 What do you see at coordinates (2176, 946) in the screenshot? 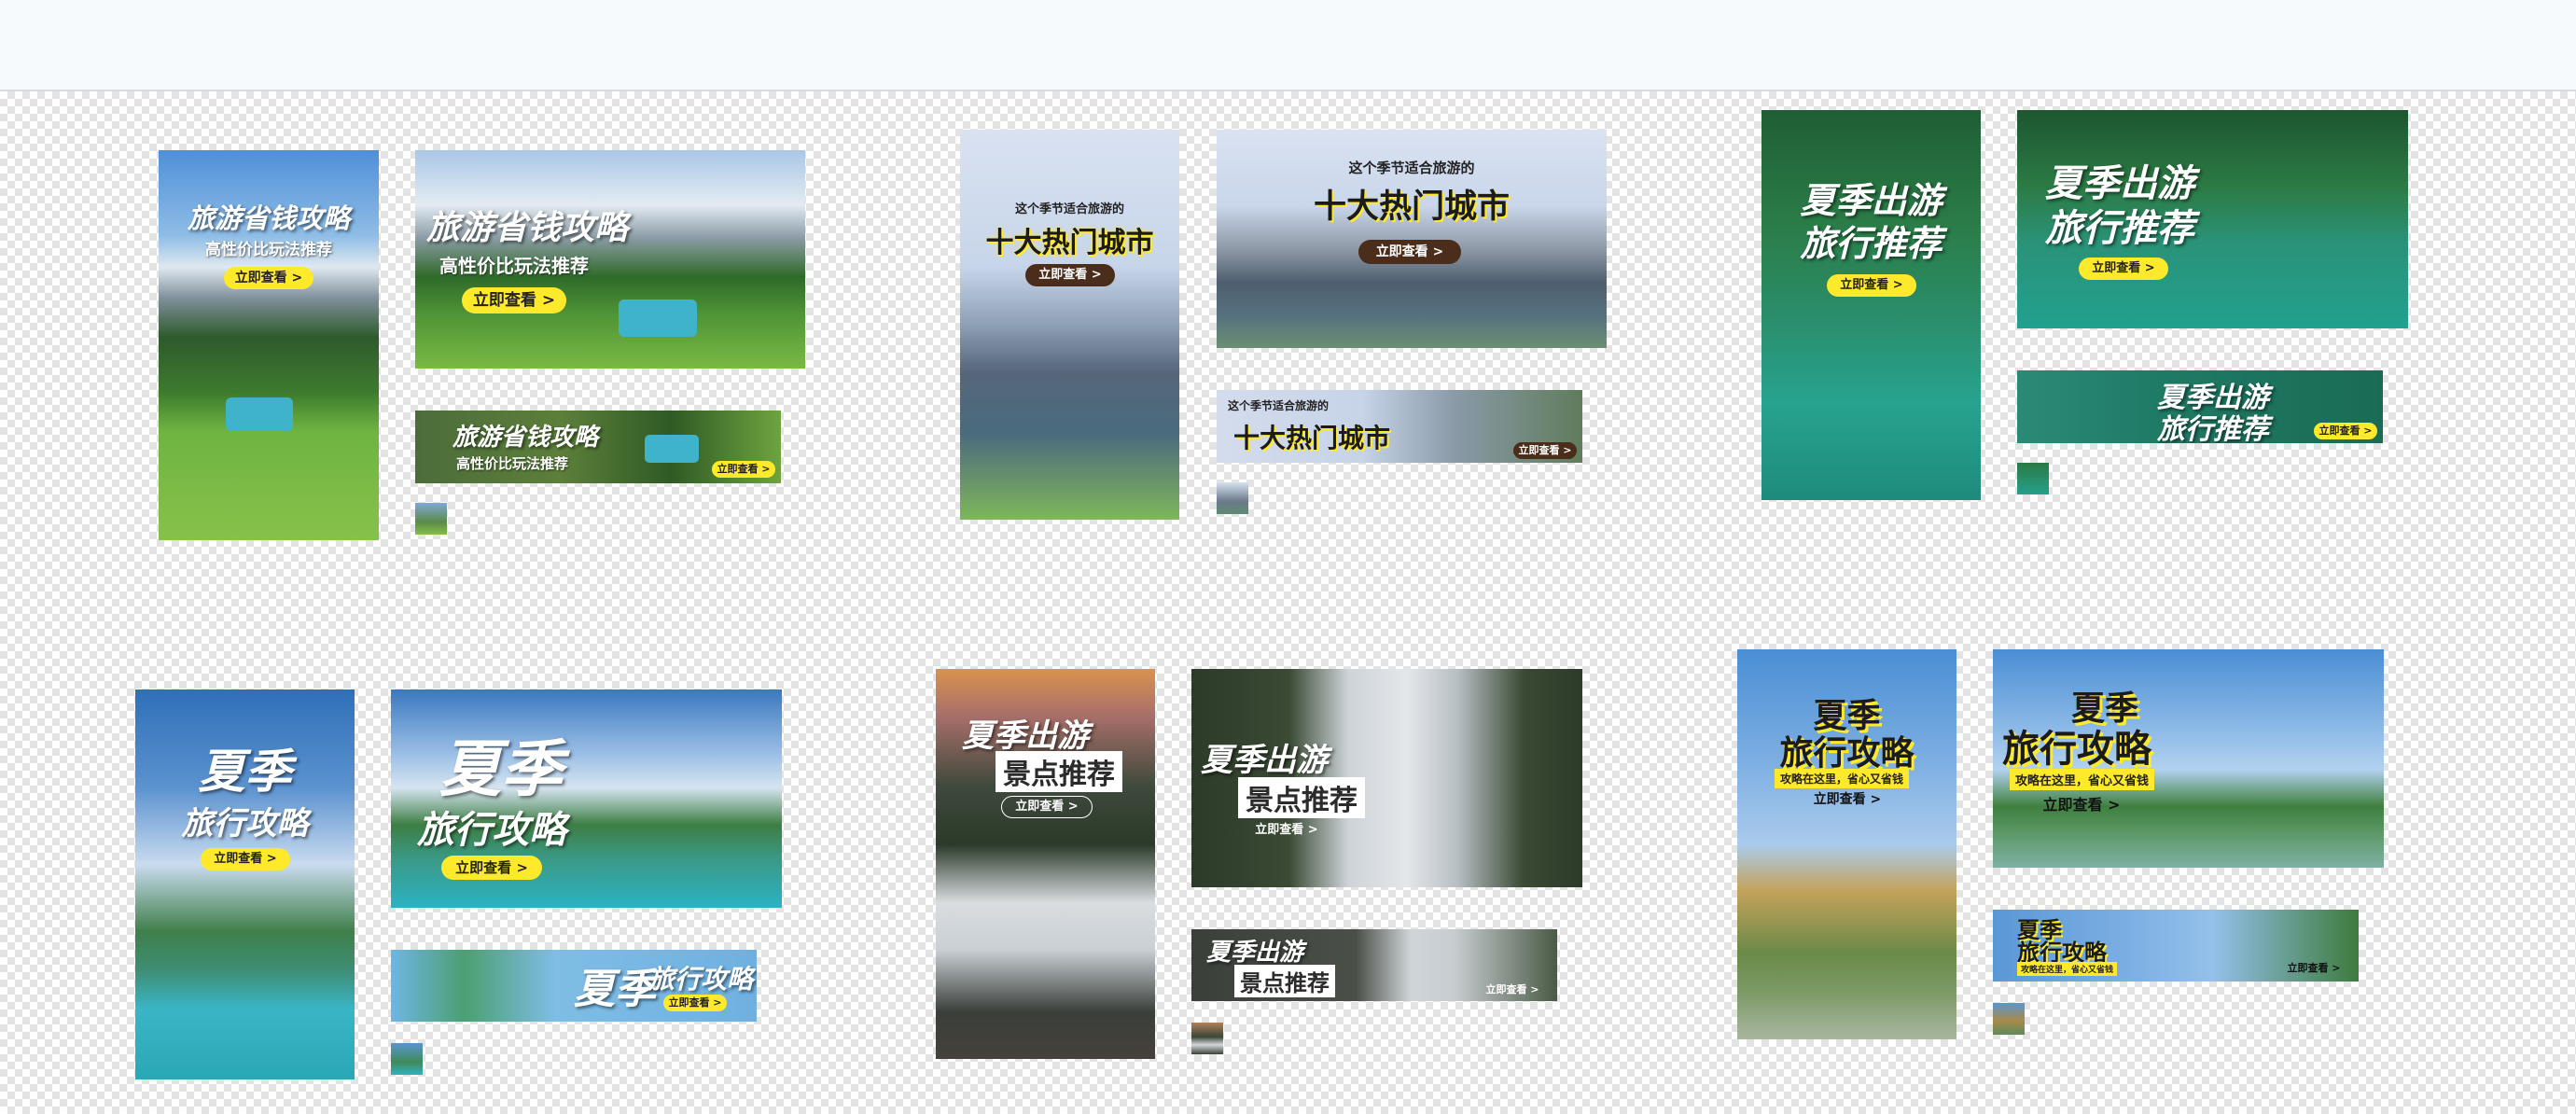
I see `ad-s6-banner: 夏季 旅行攻略 攻略在这里，省心又省钱 立即查看 >` at bounding box center [2176, 946].